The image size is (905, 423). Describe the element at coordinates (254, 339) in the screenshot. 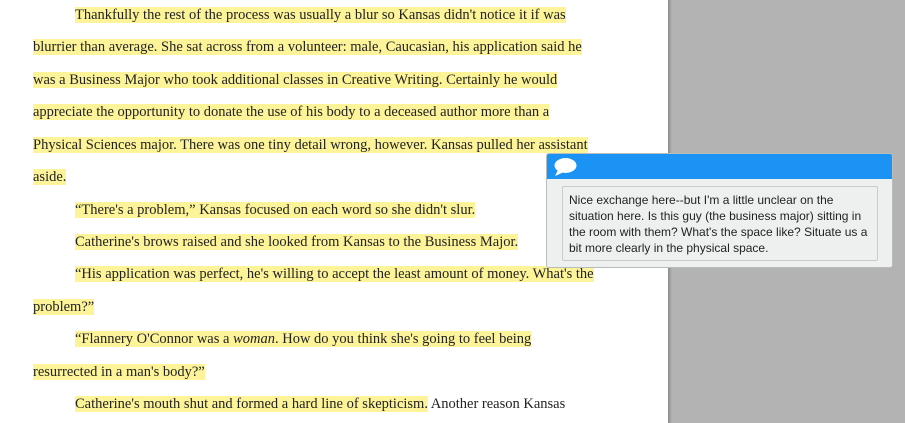

I see `emphasized-text: woman` at that location.